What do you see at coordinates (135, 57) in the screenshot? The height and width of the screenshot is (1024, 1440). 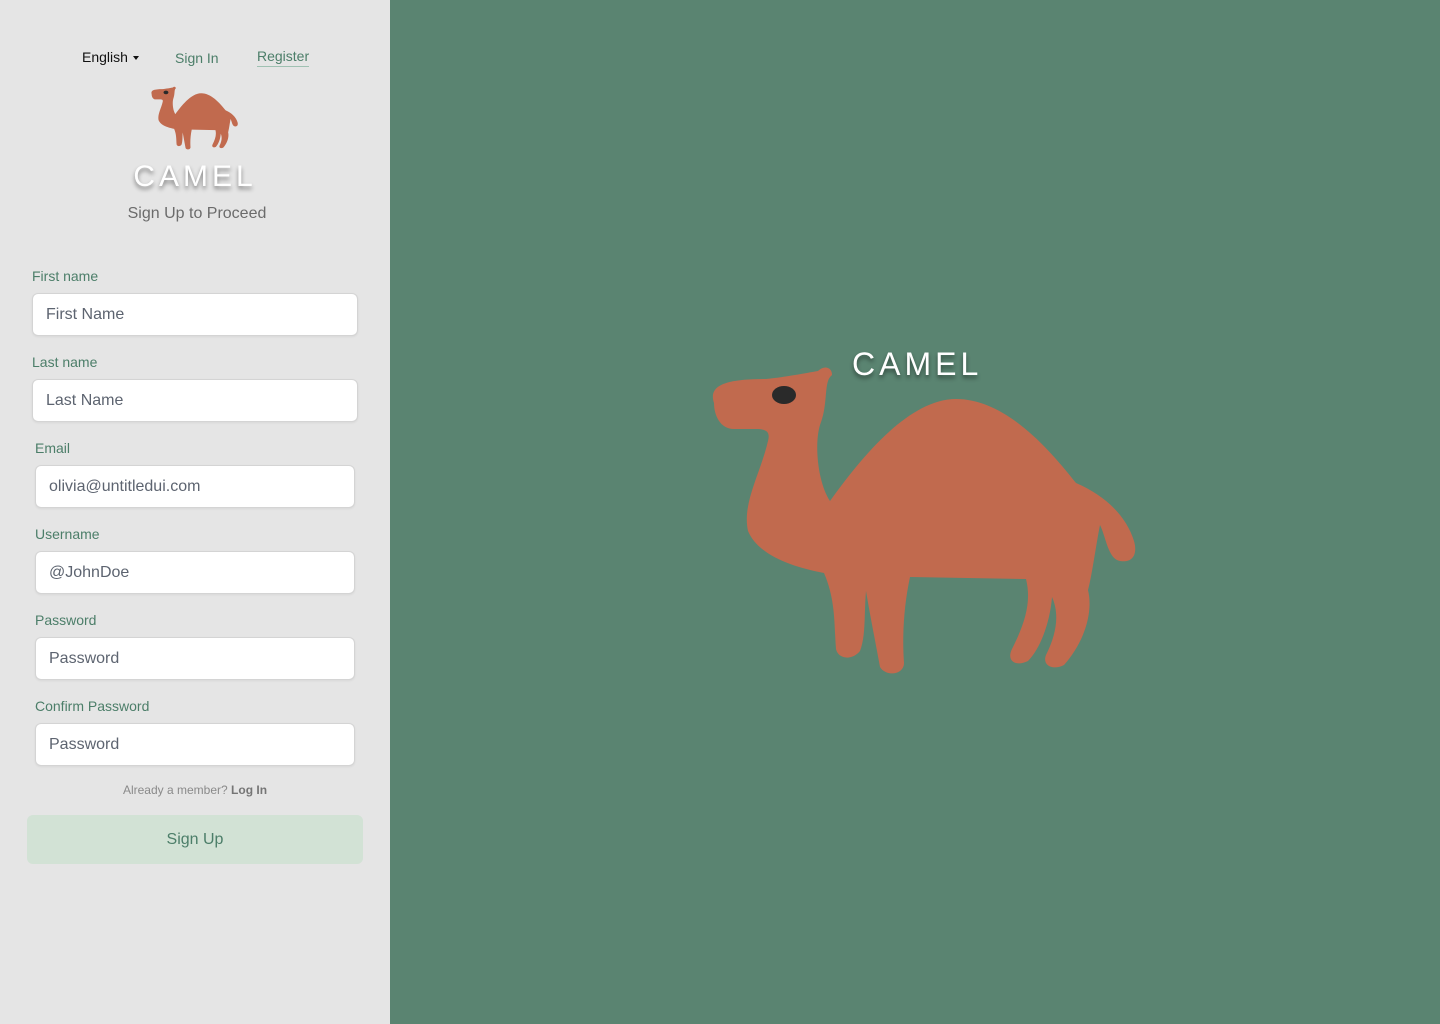 I see `caret-down-icon` at bounding box center [135, 57].